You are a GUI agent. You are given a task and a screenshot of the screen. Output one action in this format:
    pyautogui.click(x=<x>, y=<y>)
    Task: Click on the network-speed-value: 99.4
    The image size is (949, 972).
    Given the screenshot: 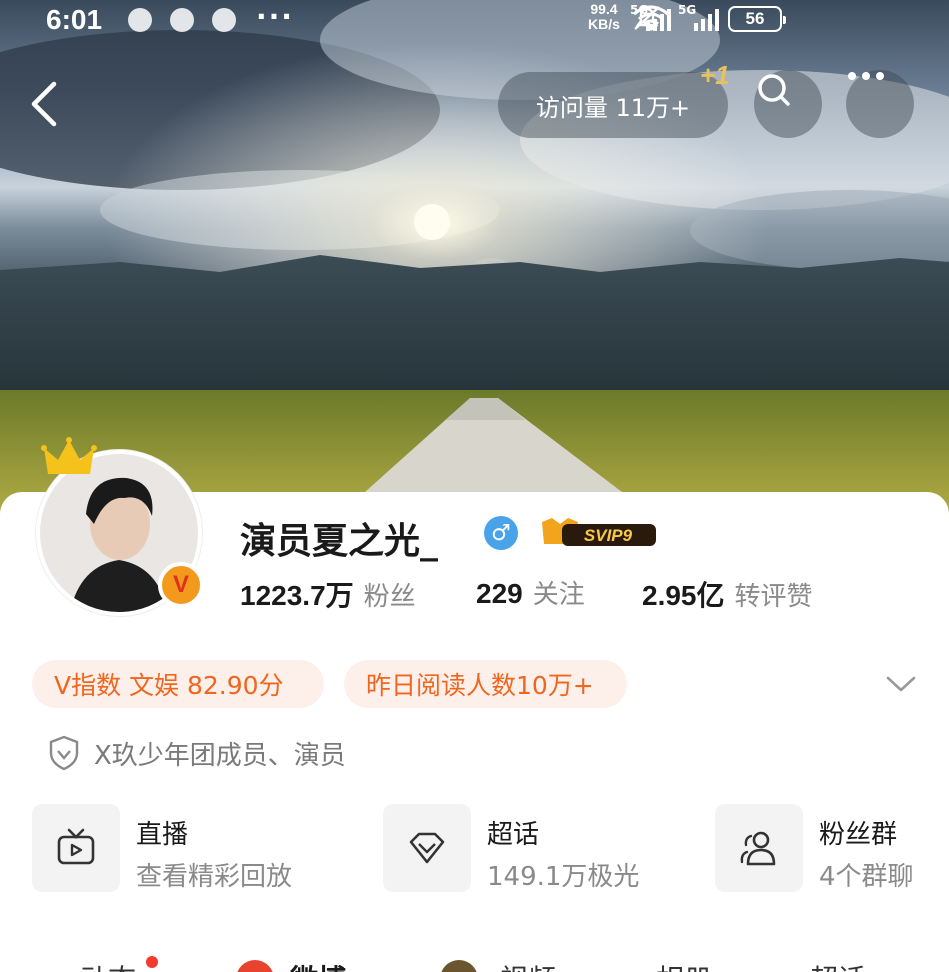 What is the action you would take?
    pyautogui.click(x=604, y=9)
    